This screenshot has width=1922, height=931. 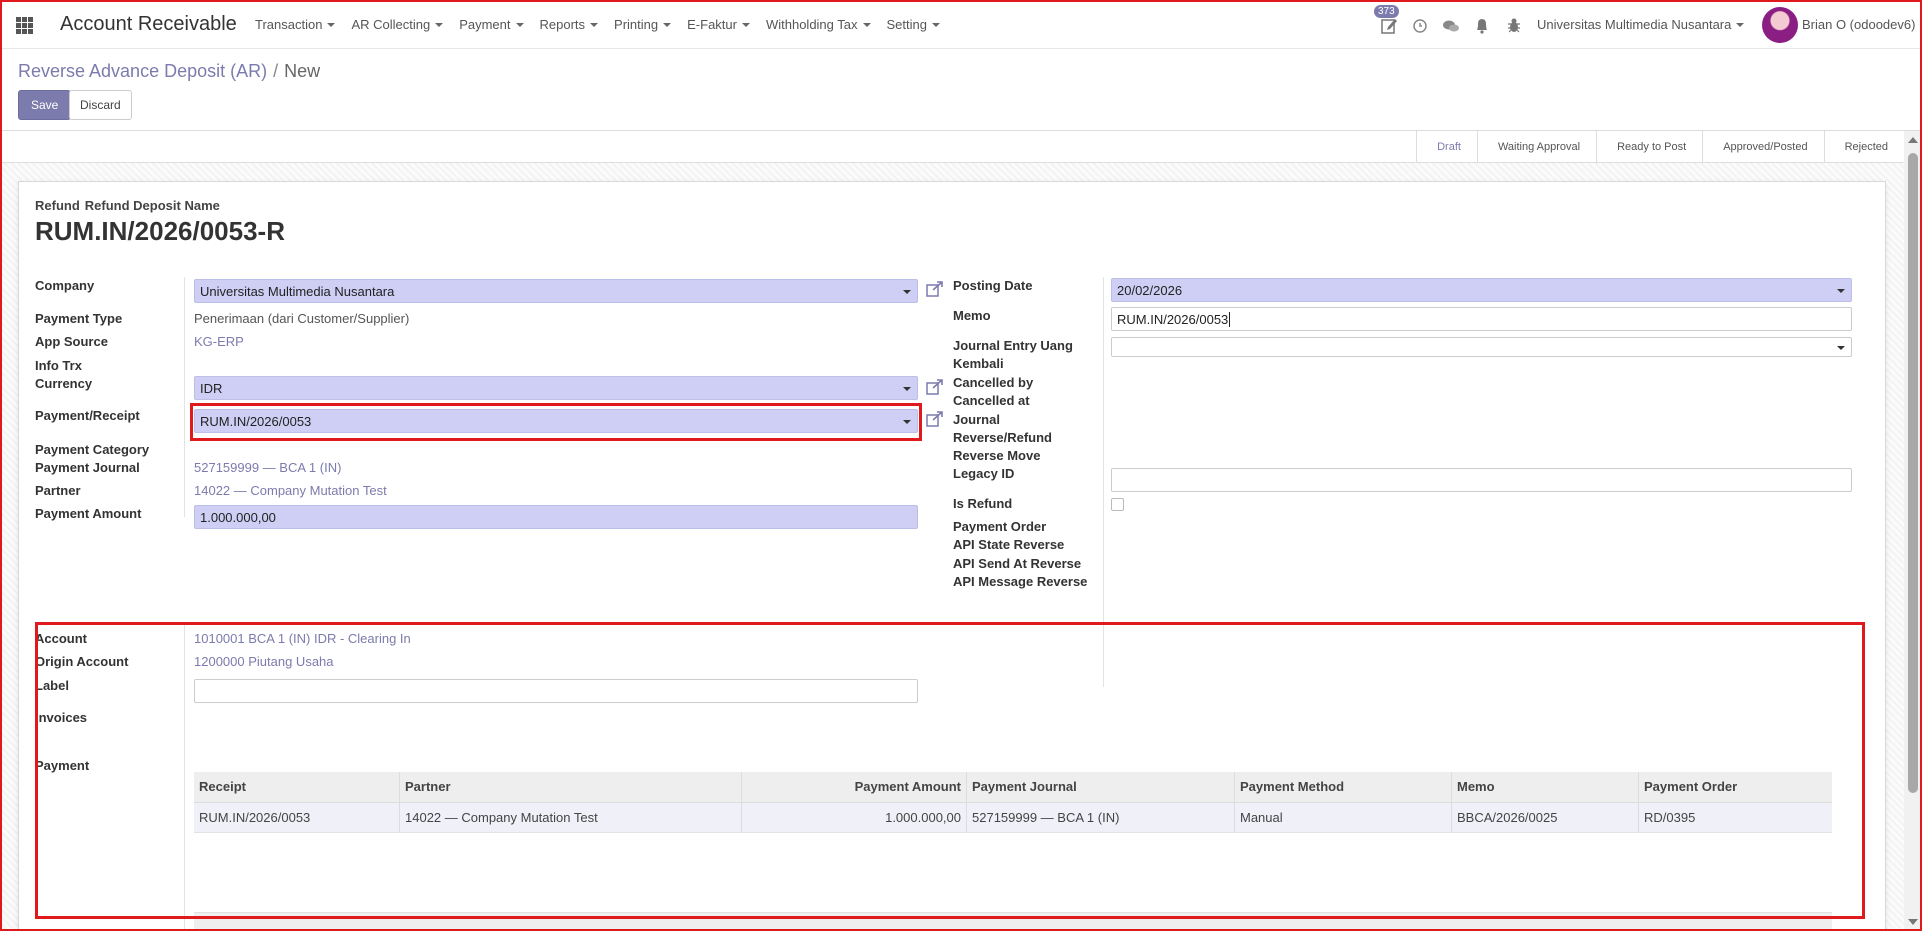 I want to click on refund-deposit-name: RUM.IN/2026/0053-R, so click(x=160, y=231).